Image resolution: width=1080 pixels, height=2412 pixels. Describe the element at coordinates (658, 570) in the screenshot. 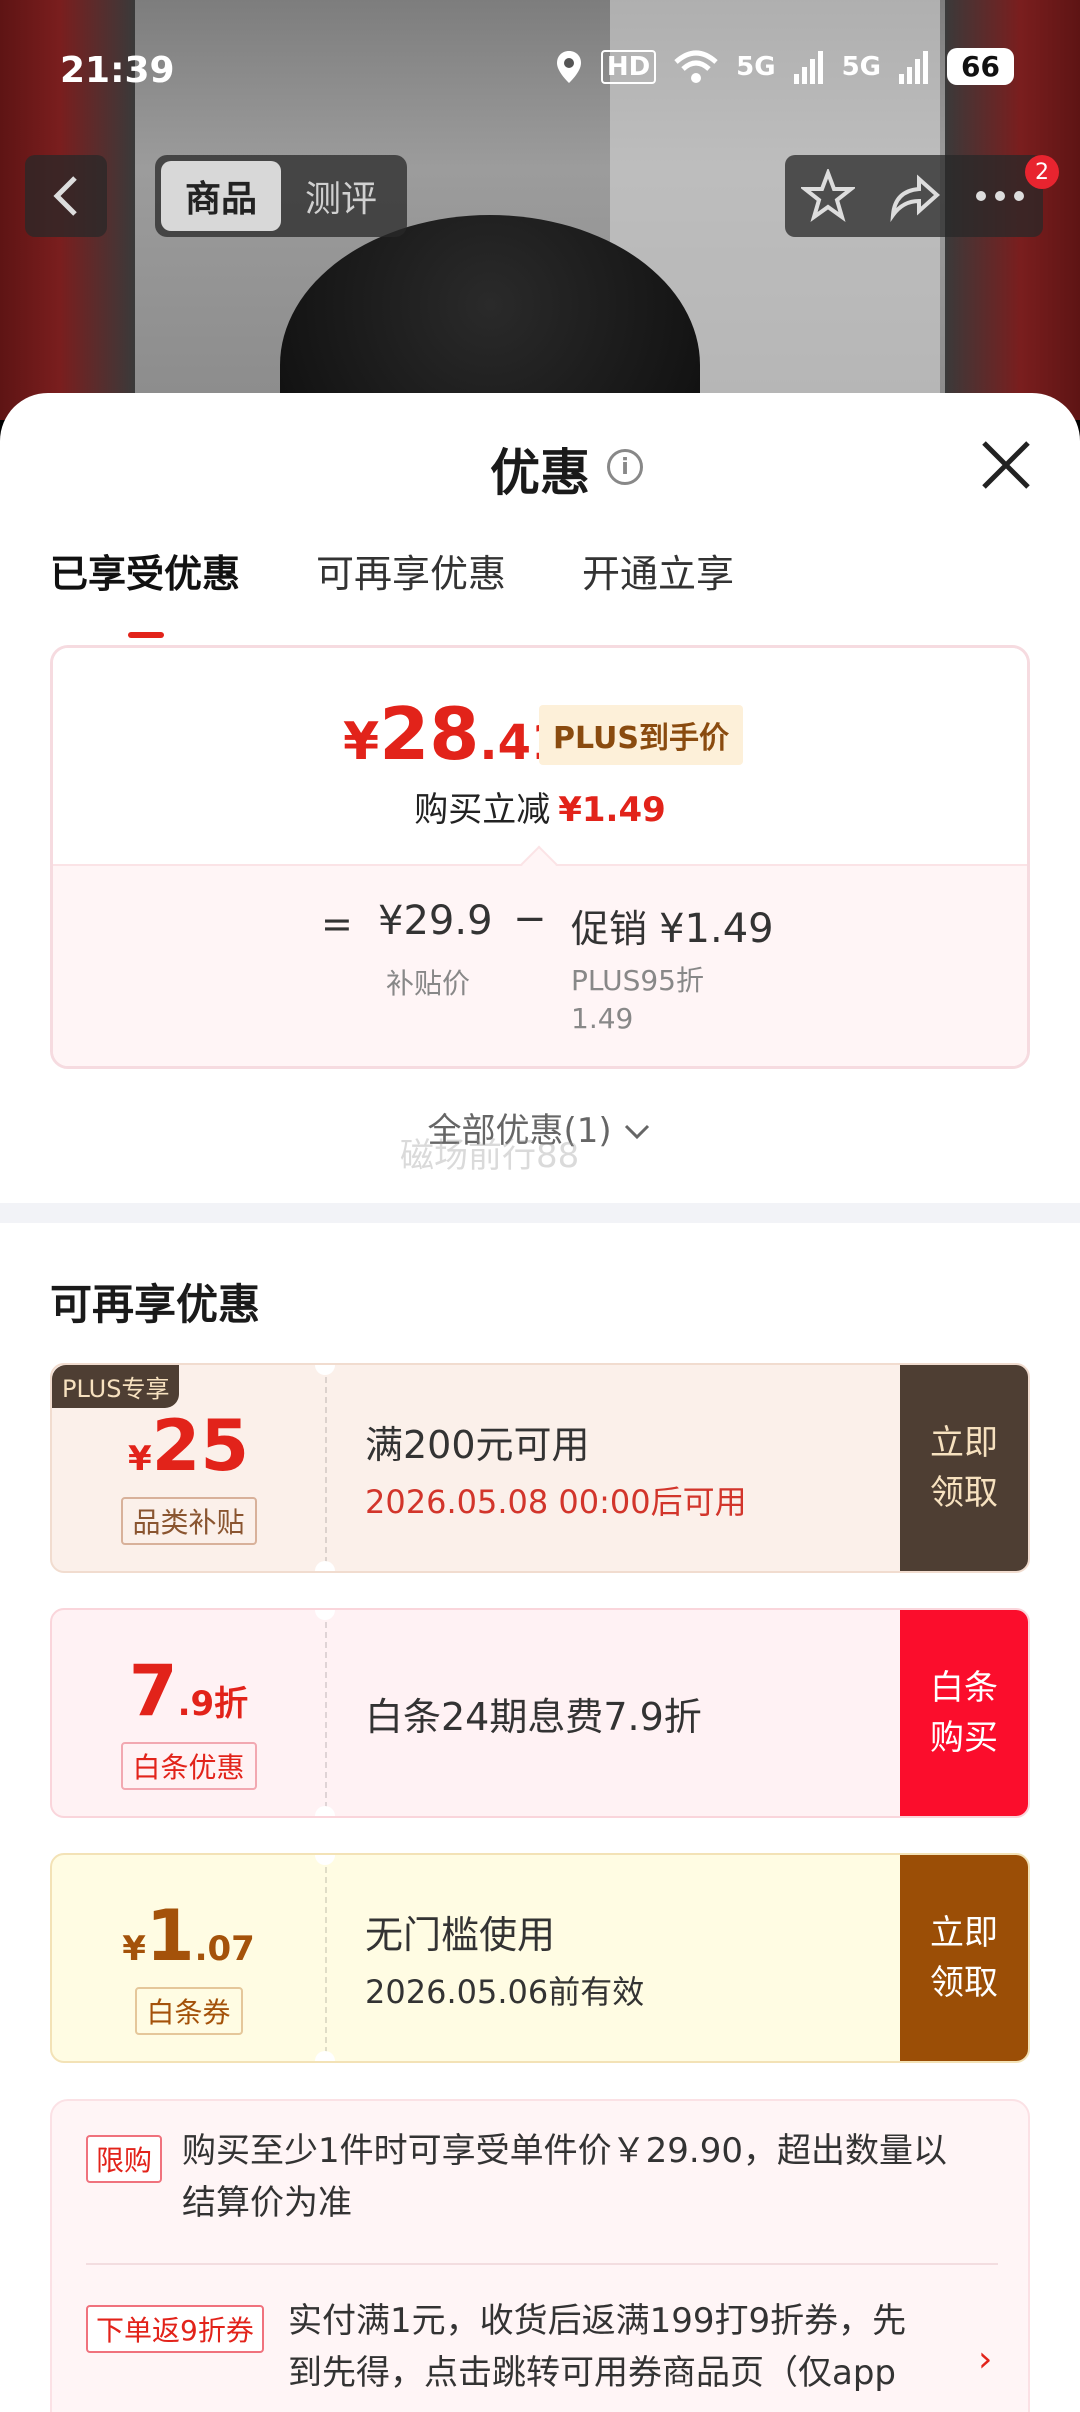

I see `tab-activate: 开通立享` at that location.